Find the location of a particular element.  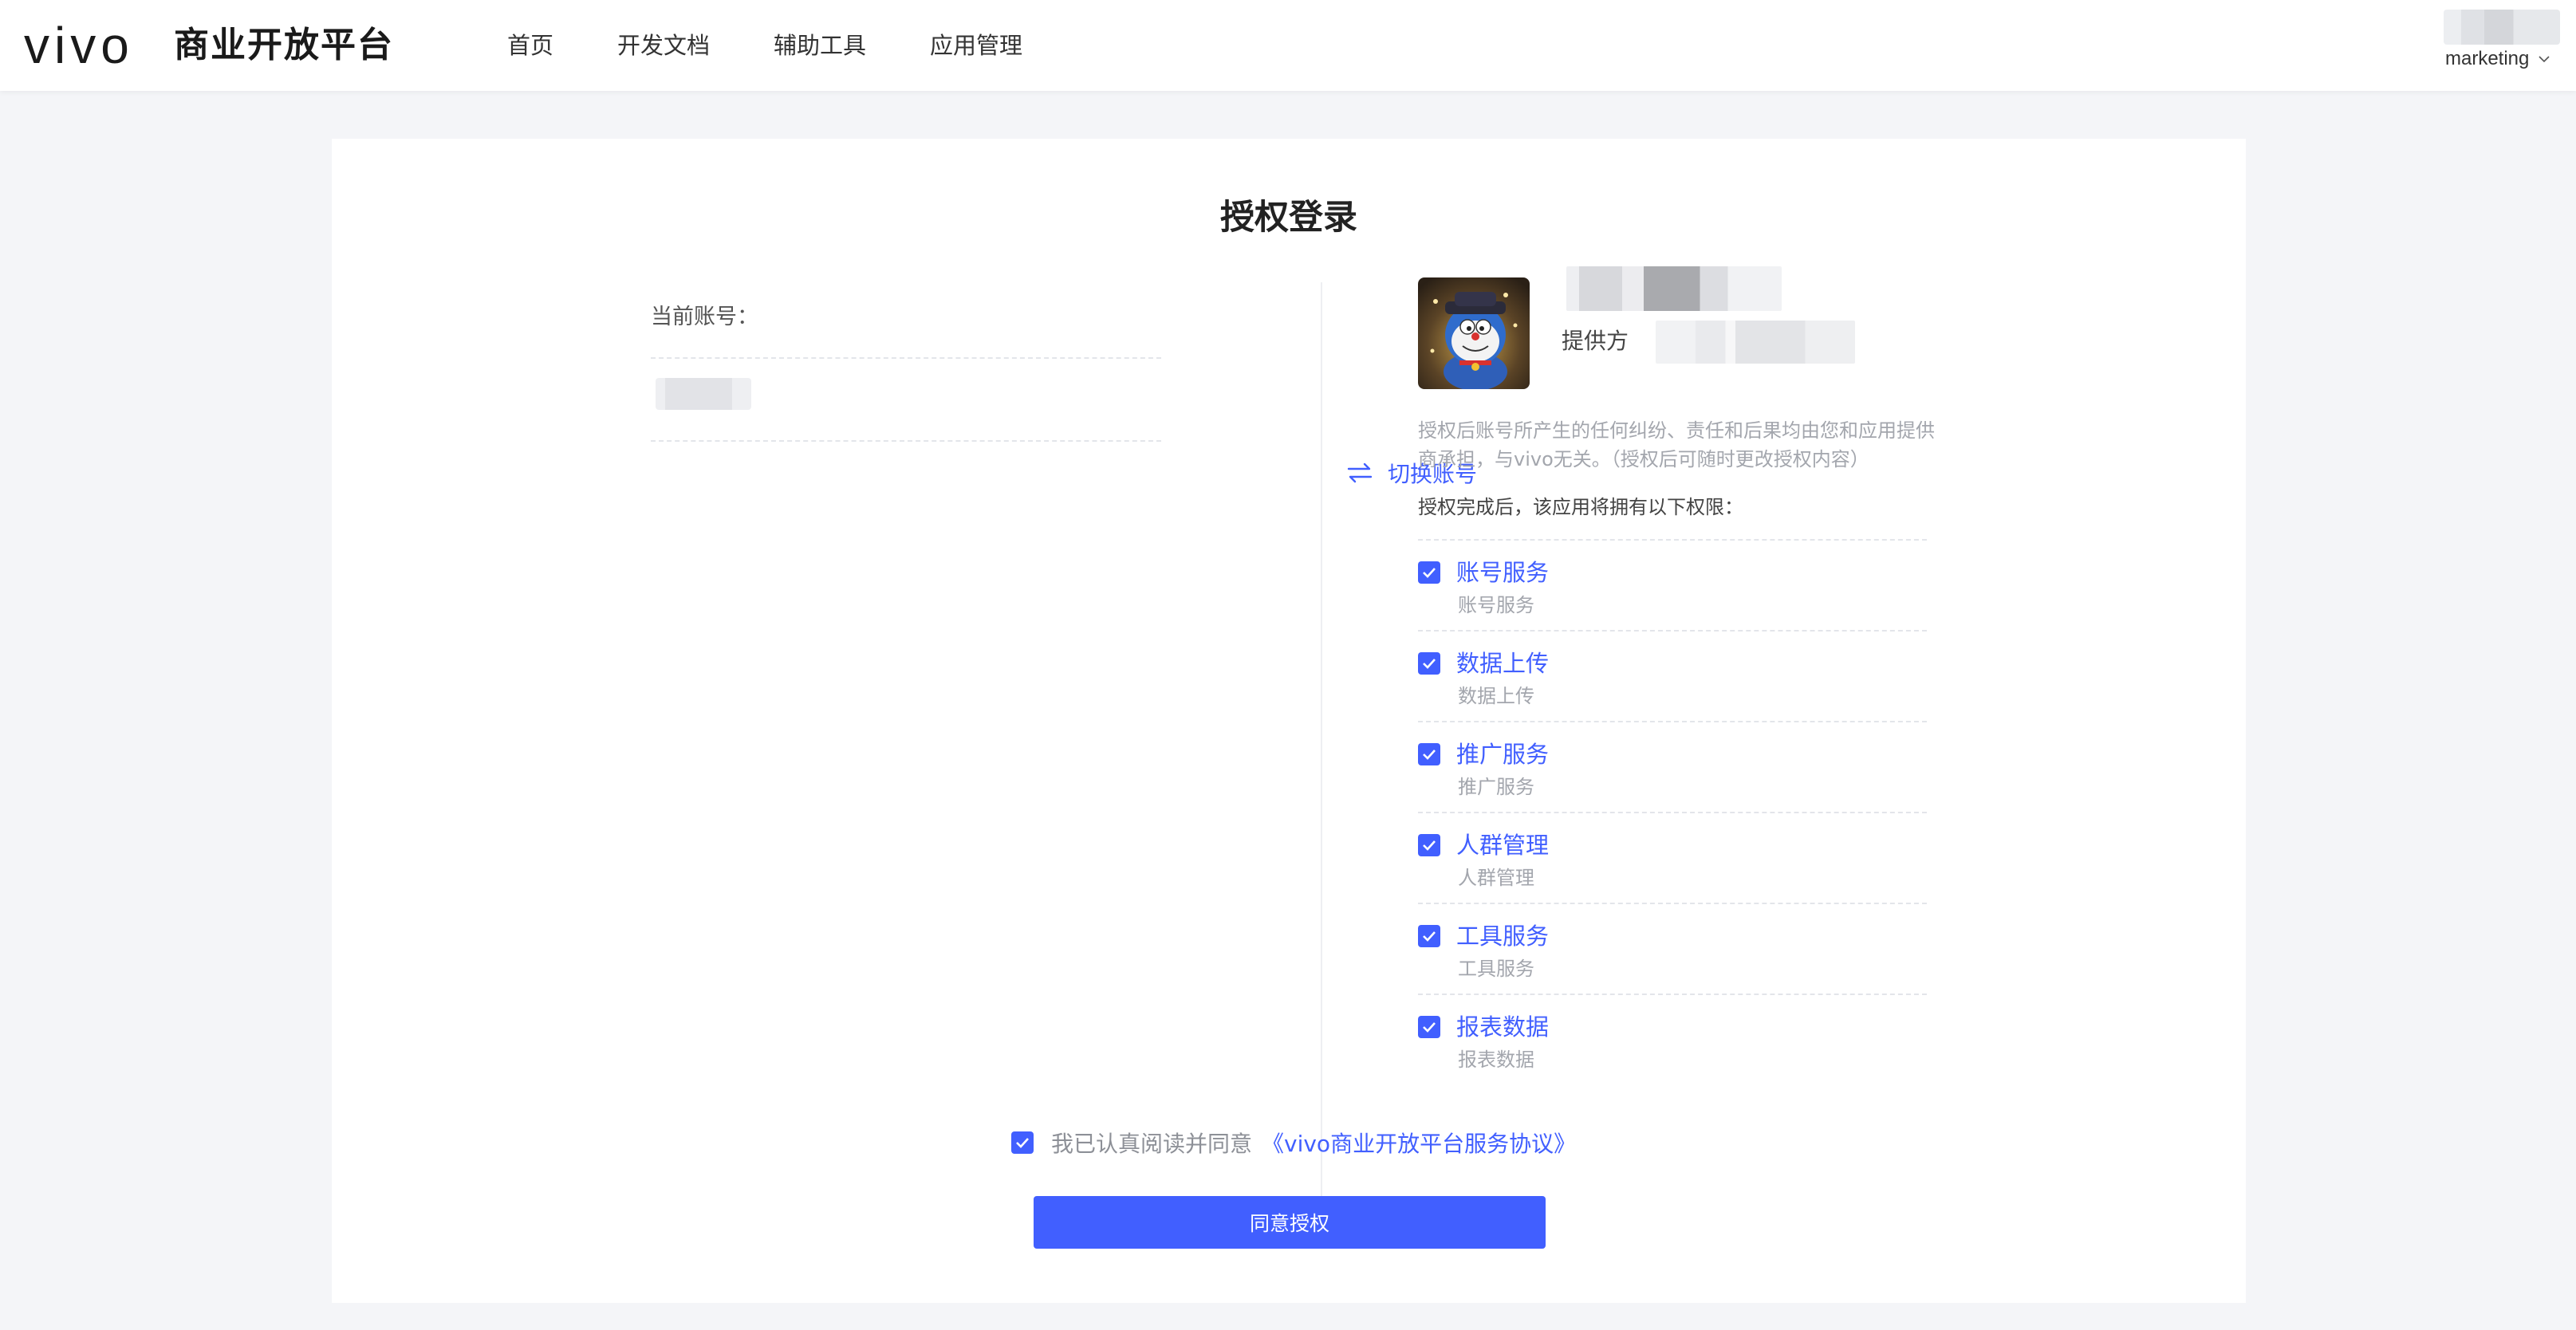

platform-title: 商业开放平台 is located at coordinates (284, 45).